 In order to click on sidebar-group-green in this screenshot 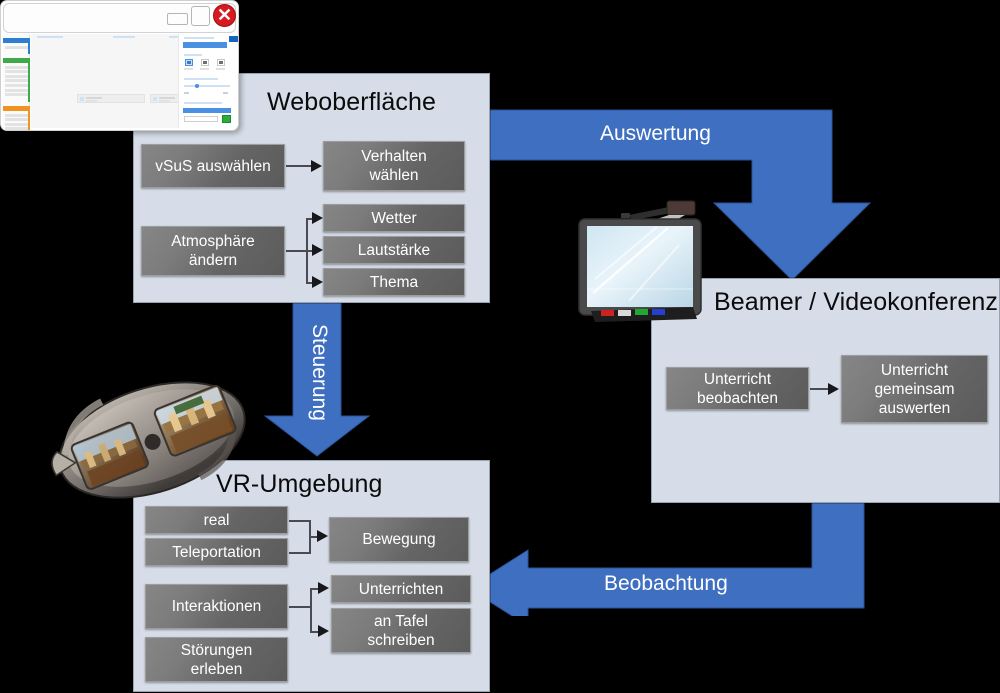, I will do `click(16, 77)`.